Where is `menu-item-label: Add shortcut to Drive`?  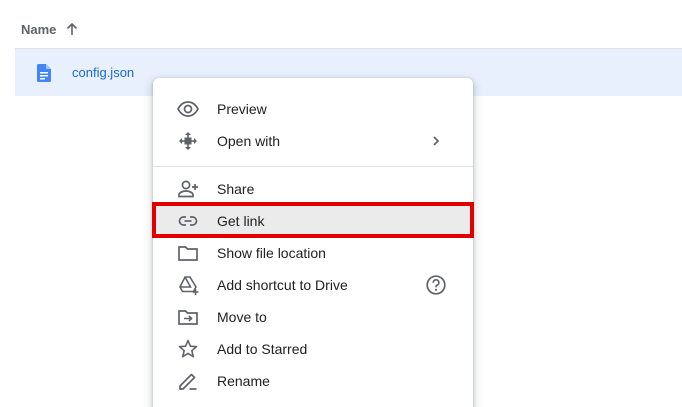
menu-item-label: Add shortcut to Drive is located at coordinates (282, 285).